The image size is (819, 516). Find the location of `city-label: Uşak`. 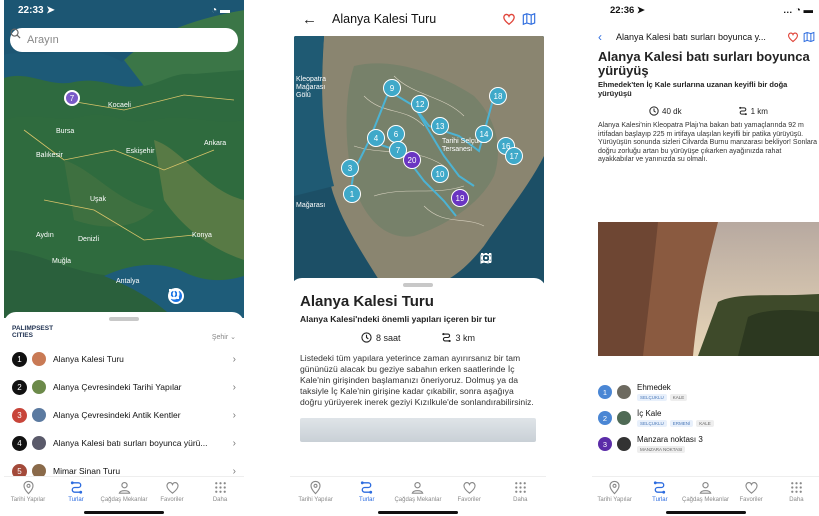

city-label: Uşak is located at coordinates (98, 199).